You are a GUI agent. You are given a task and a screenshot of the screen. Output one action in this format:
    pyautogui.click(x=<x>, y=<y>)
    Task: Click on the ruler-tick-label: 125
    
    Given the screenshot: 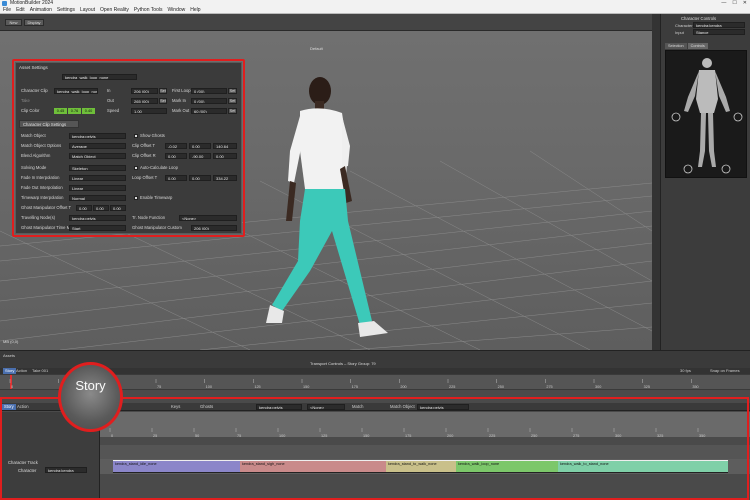 What is the action you would take?
    pyautogui.click(x=257, y=387)
    